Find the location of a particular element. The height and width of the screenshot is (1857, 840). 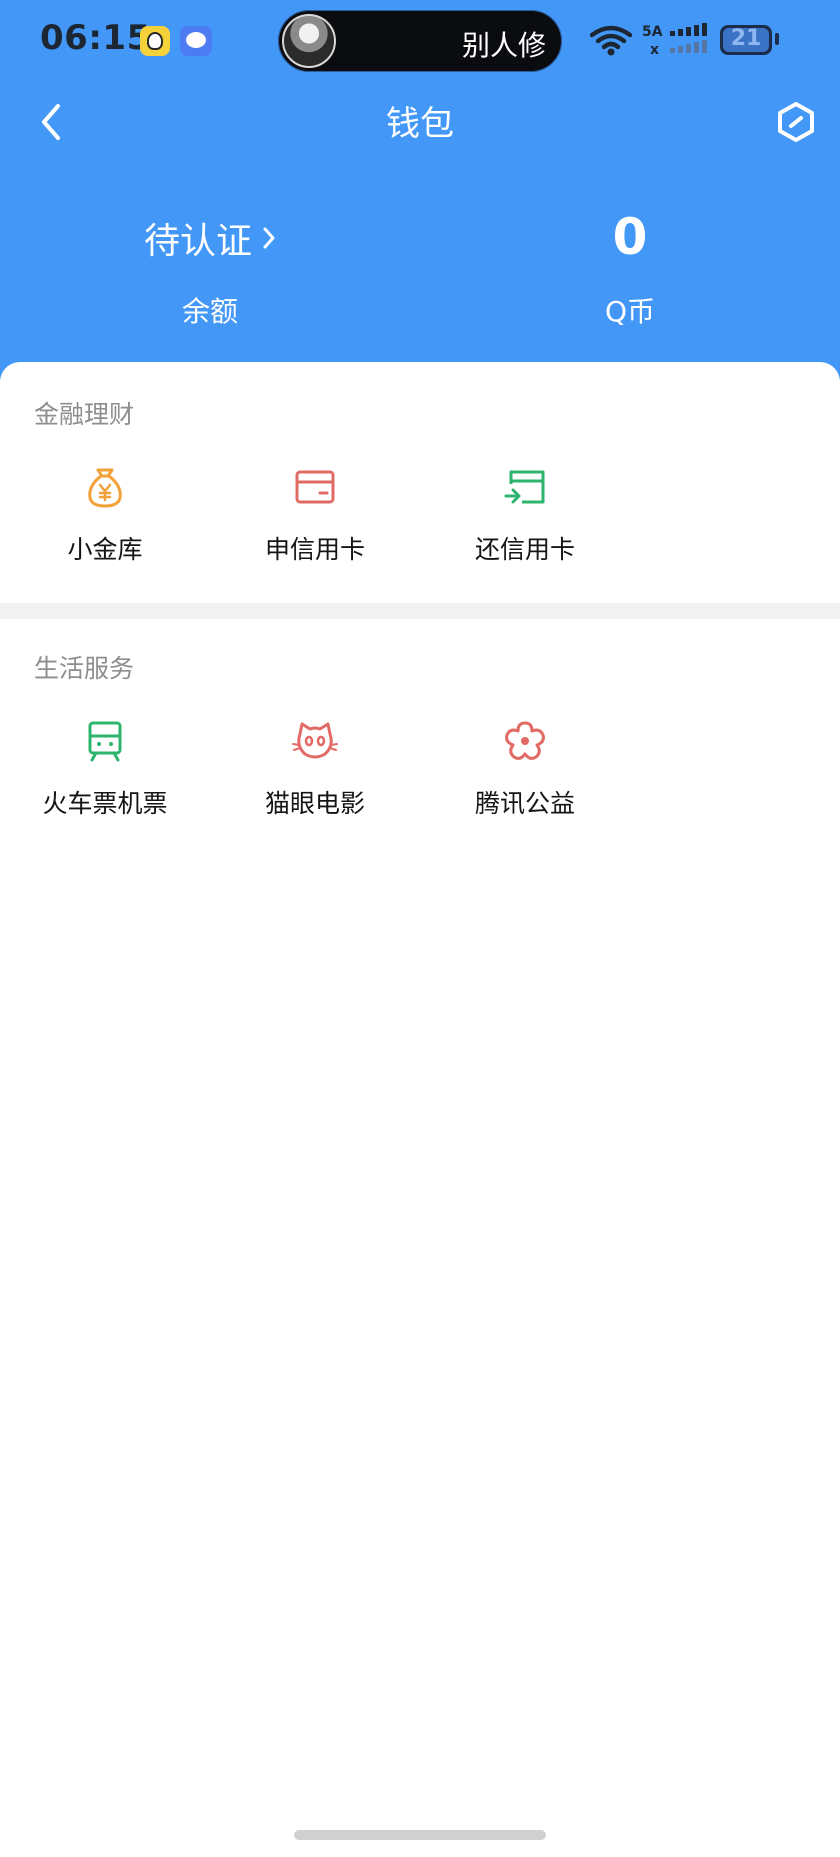

money-bag-icon is located at coordinates (105, 488).